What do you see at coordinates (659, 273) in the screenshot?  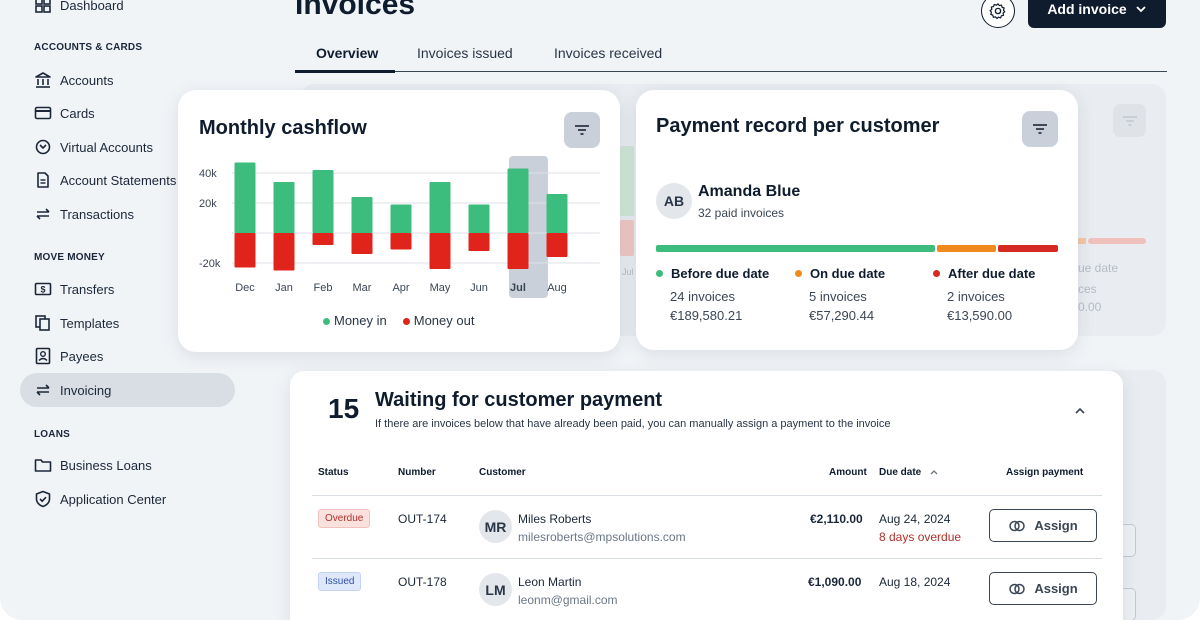 I see `before-due-dot` at bounding box center [659, 273].